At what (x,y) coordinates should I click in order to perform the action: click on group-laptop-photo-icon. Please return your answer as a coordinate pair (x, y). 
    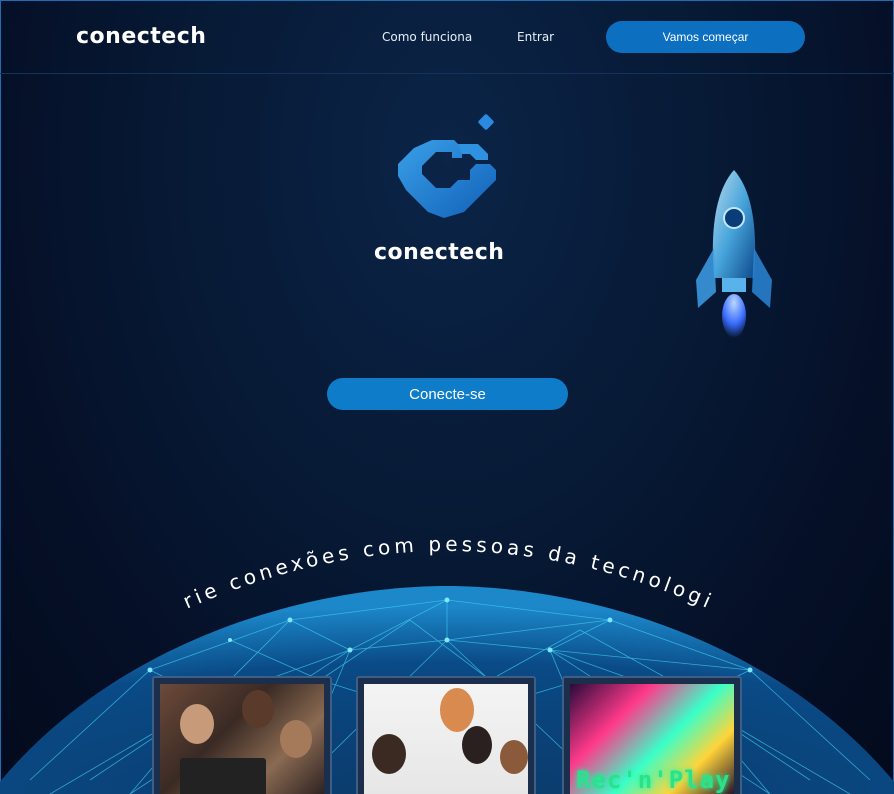
    Looking at the image, I should click on (242, 739).